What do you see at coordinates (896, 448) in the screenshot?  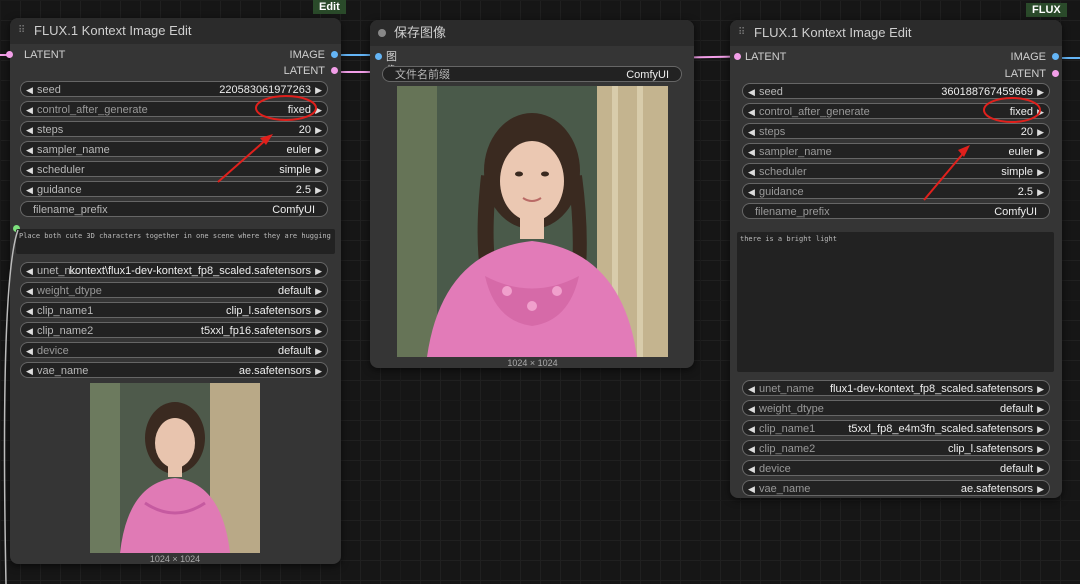 I see `widget-clip-name2: ◀ clip_name2 clip_l.safetensors ▶` at bounding box center [896, 448].